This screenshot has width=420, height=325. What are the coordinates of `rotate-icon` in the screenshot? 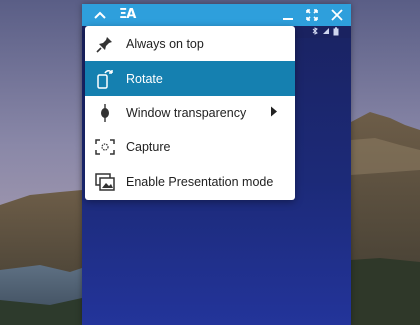 It's located at (105, 79).